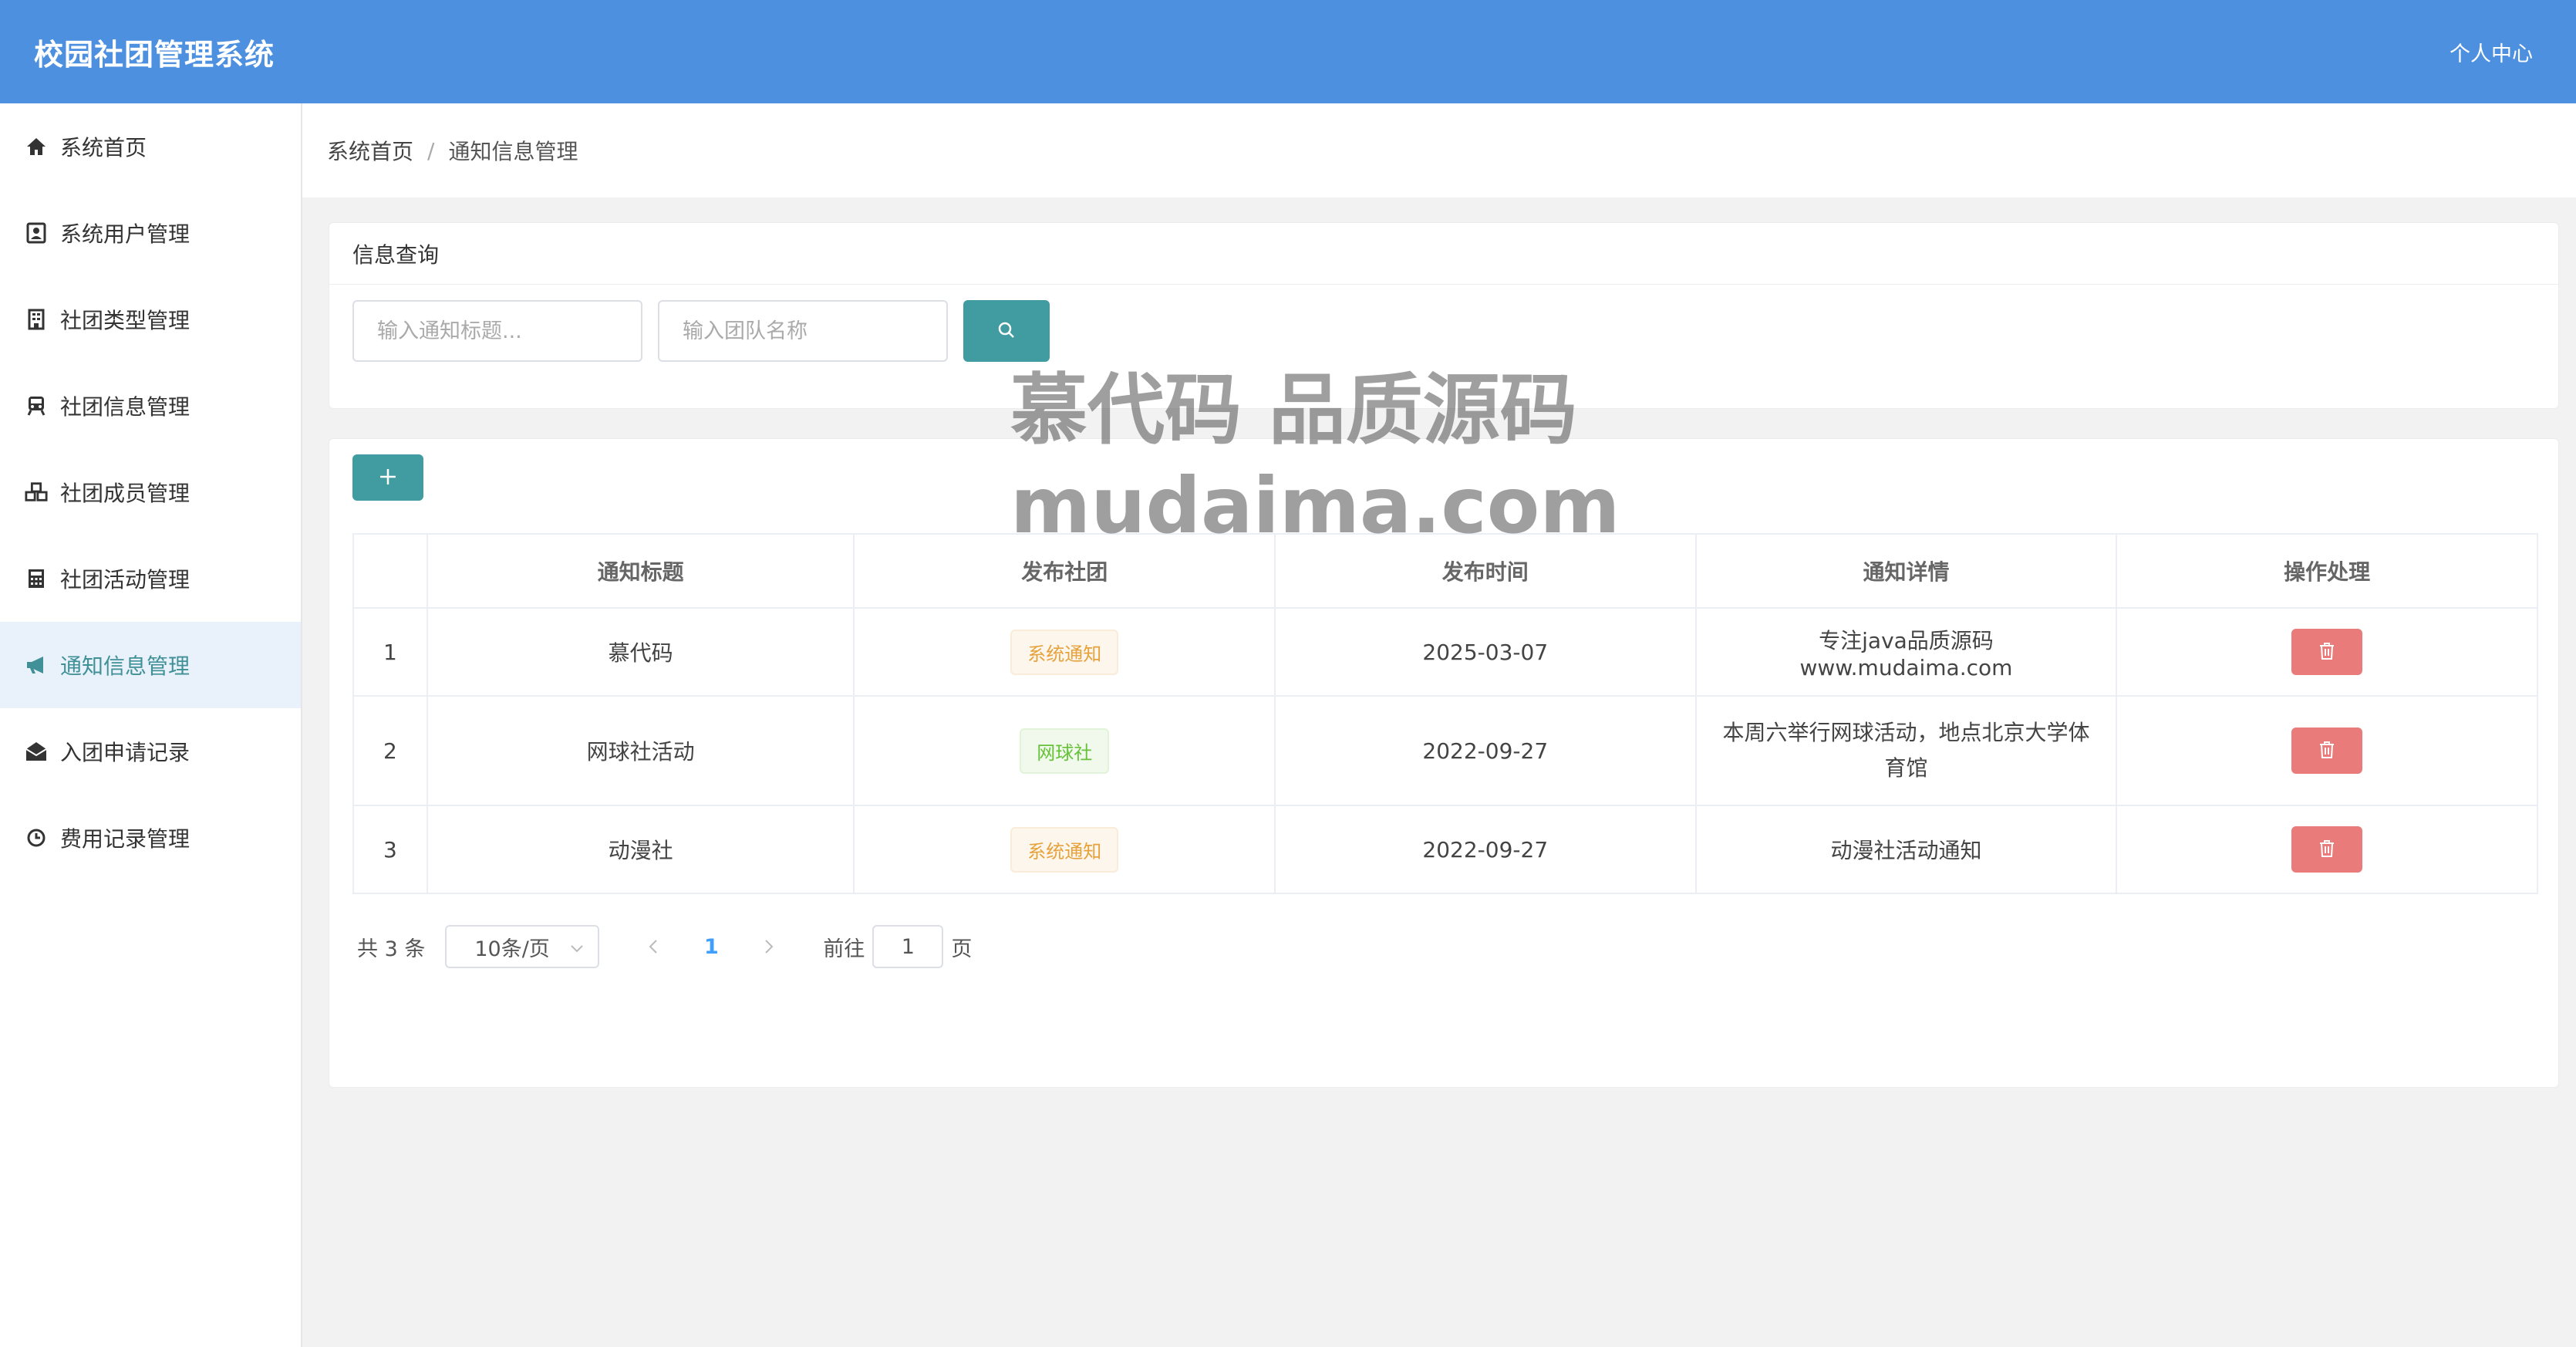 This screenshot has width=2576, height=1347. I want to click on sidebar-item-club-members: 社团成员管理, so click(150, 492).